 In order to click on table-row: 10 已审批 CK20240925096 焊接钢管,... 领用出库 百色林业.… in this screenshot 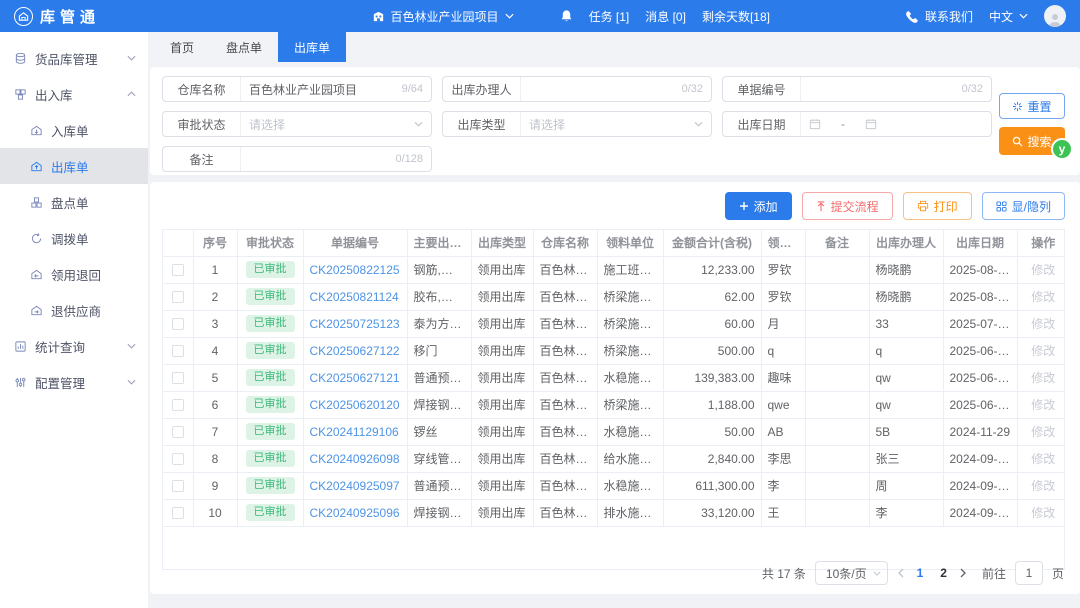, I will do `click(613, 513)`.